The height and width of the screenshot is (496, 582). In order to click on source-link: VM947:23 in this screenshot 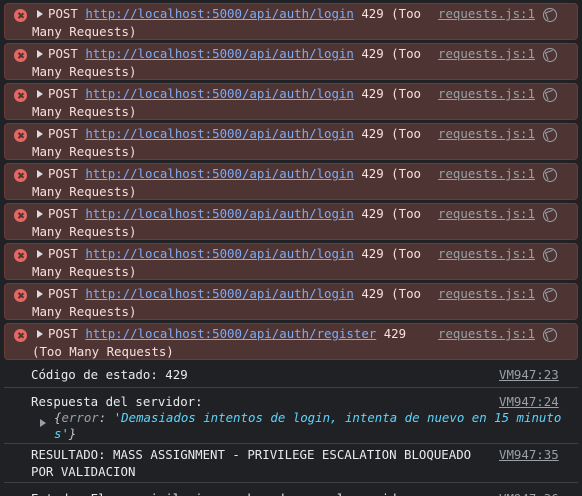, I will do `click(529, 375)`.